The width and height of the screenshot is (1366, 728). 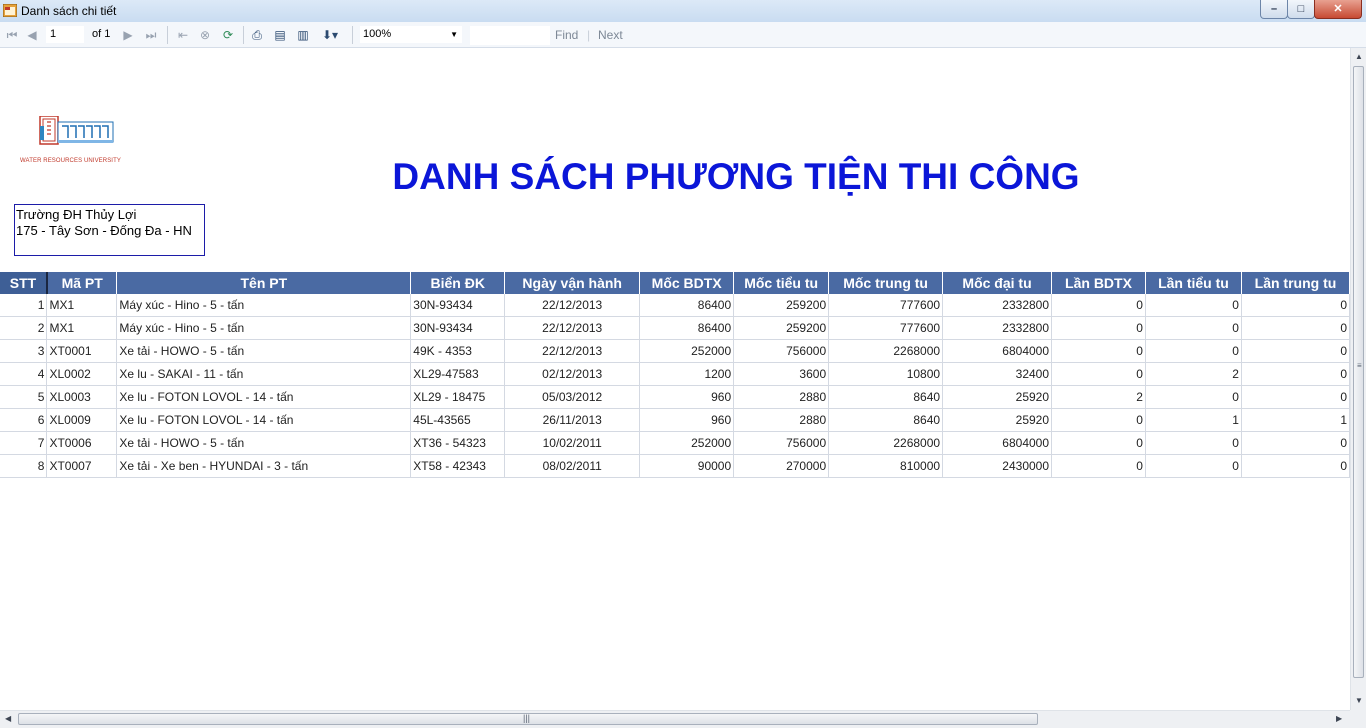 I want to click on maximize-icon: □, so click(x=1301, y=9).